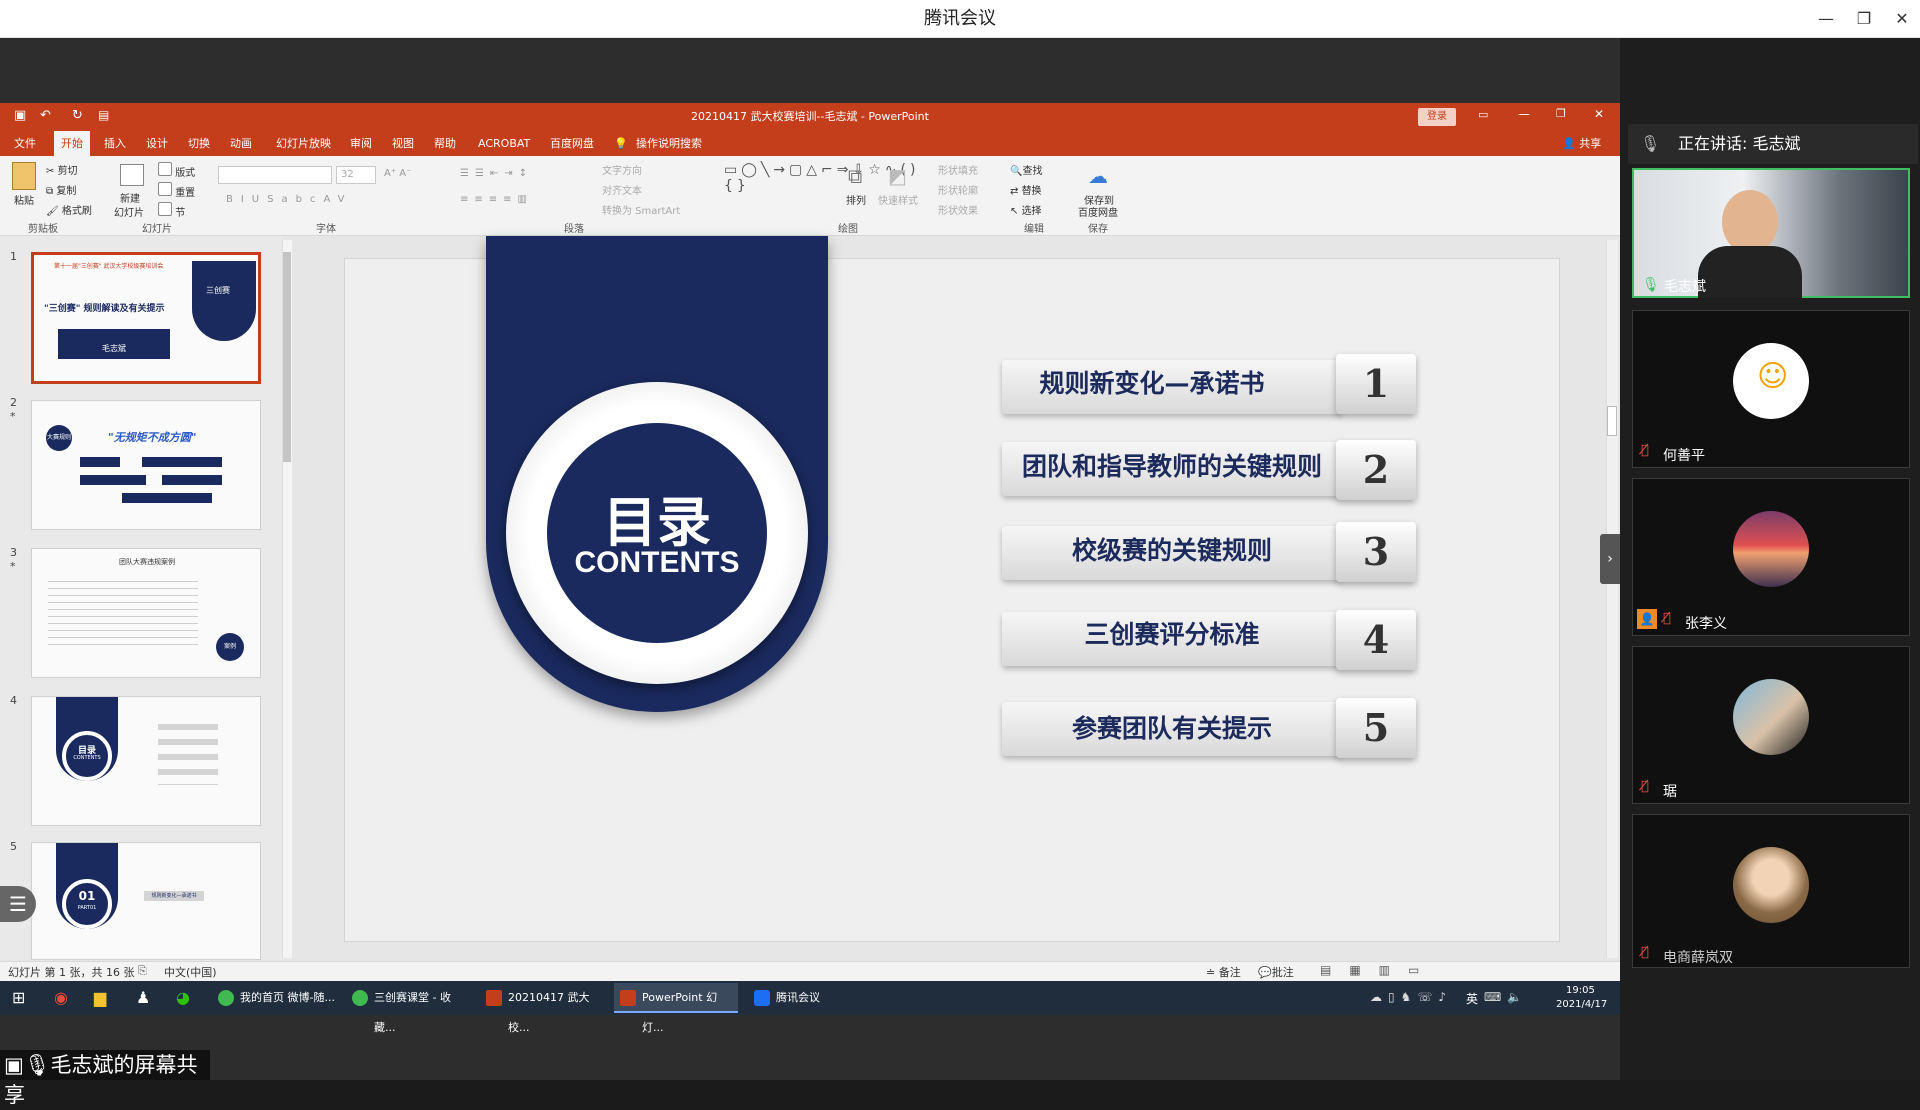  Describe the element at coordinates (115, 143) in the screenshot. I see `tab-insert: 插入` at that location.